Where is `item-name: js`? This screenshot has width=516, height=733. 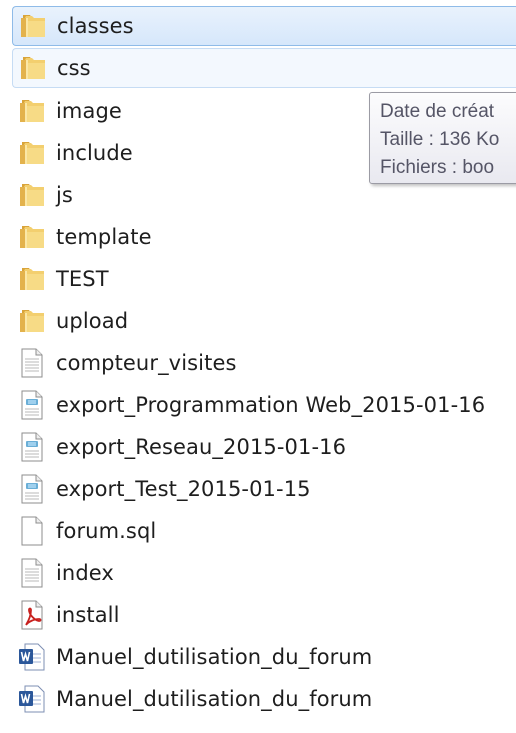 item-name: js is located at coordinates (64, 195).